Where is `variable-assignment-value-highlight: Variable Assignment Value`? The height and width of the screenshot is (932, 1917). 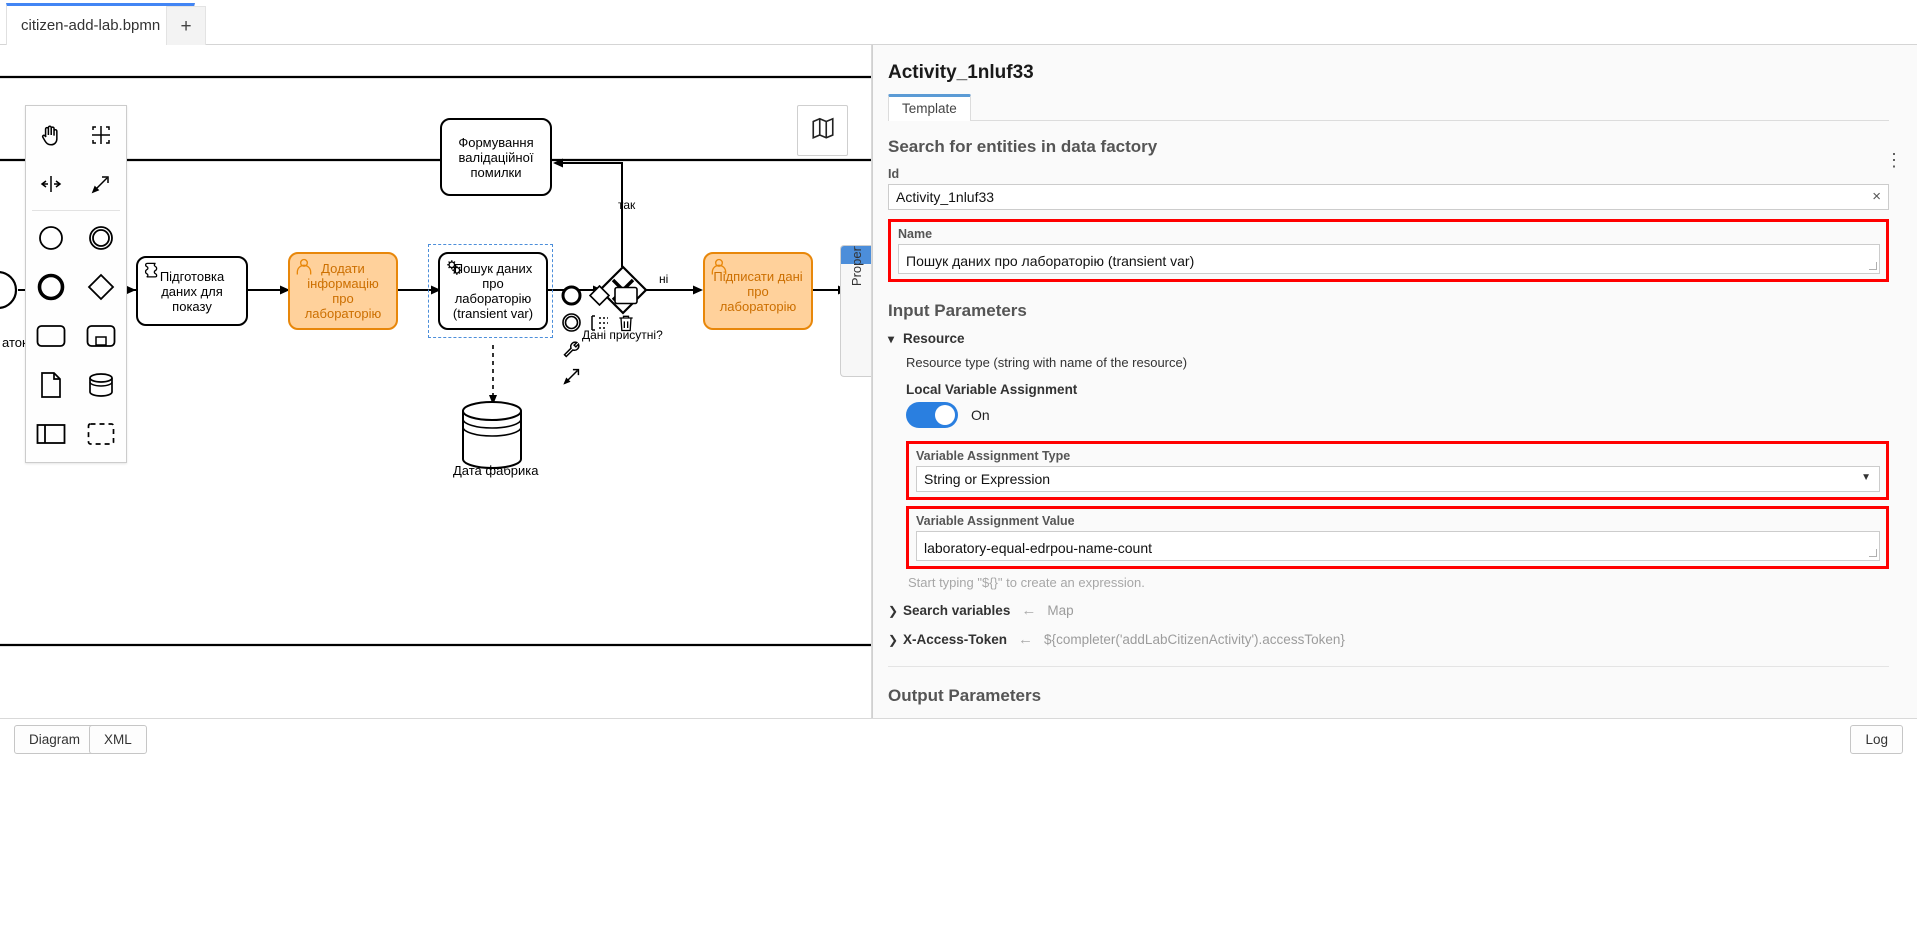
variable-assignment-value-highlight: Variable Assignment Value is located at coordinates (1397, 537).